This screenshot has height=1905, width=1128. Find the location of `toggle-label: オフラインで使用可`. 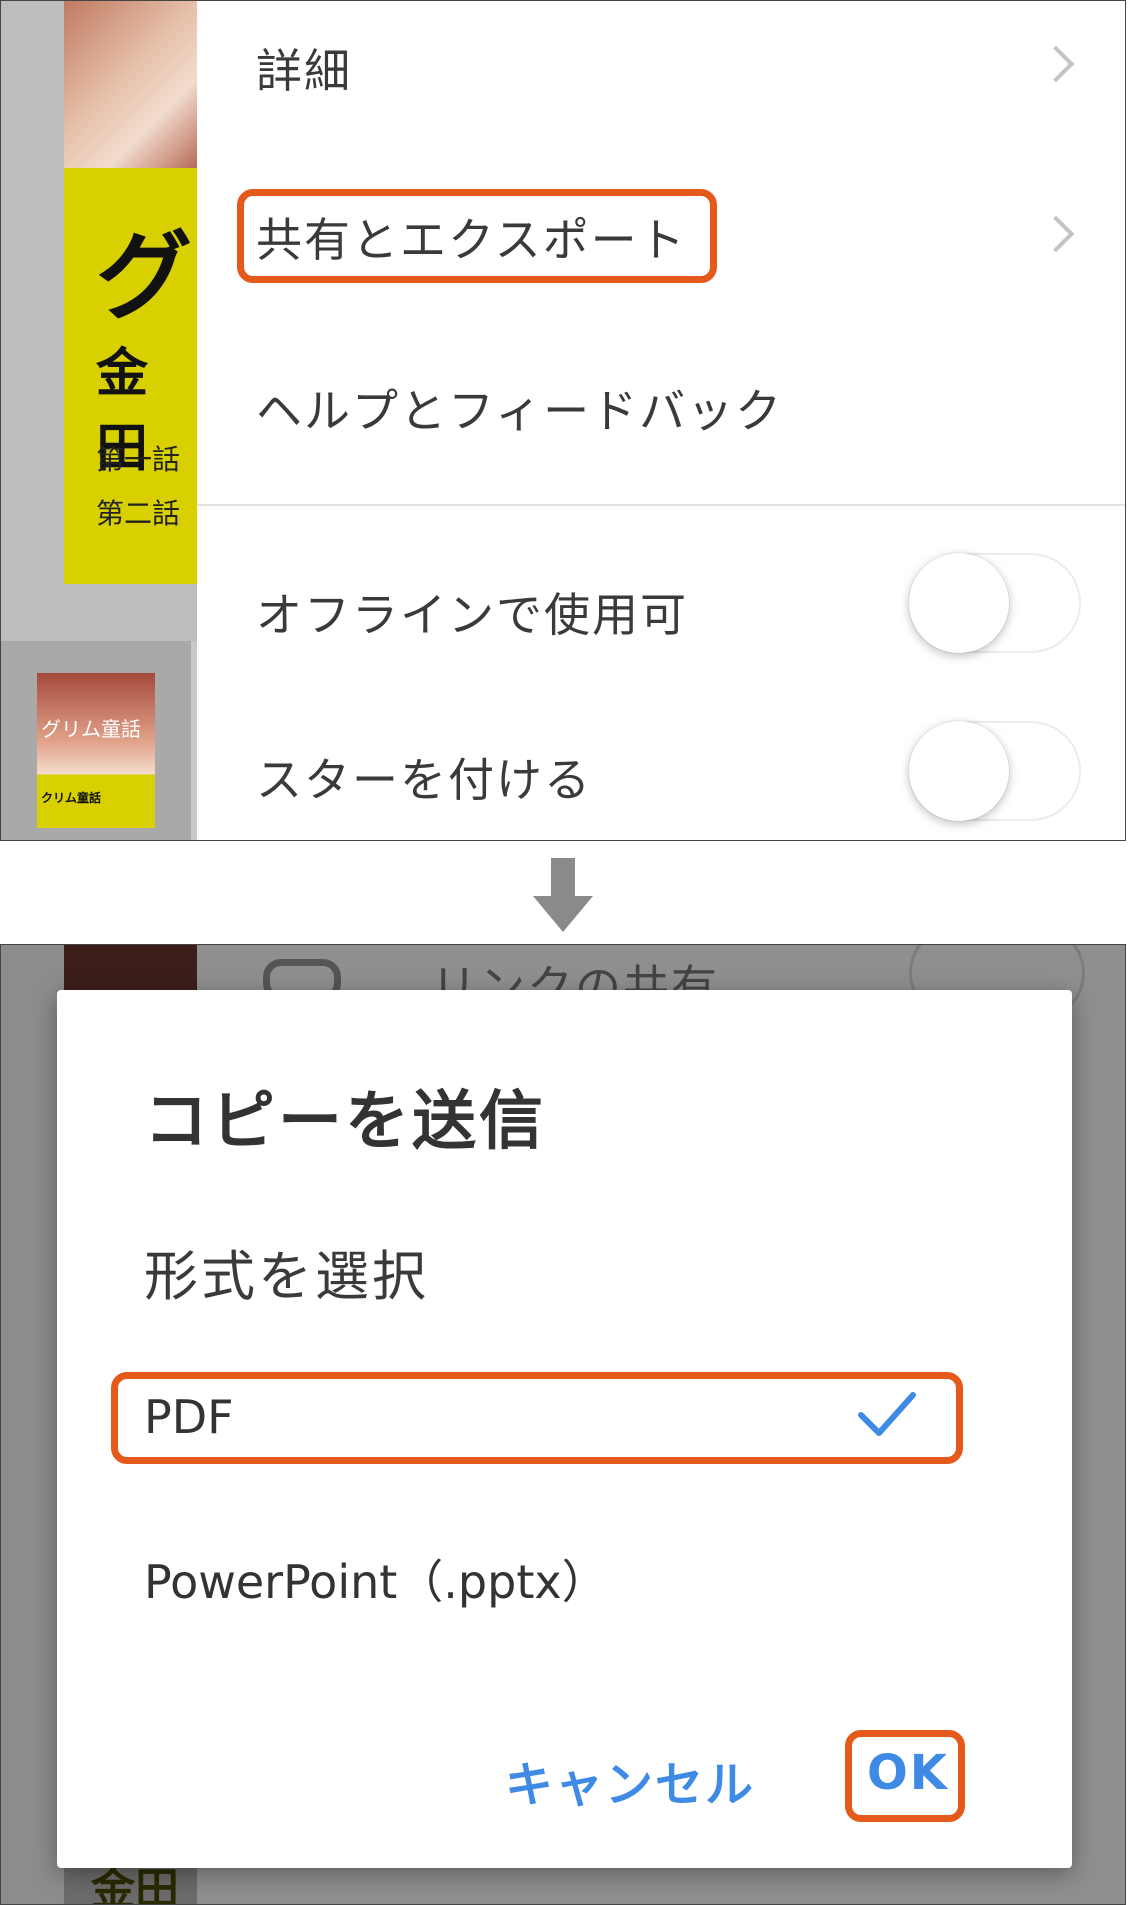

toggle-label: オフラインで使用可 is located at coordinates (472, 615).